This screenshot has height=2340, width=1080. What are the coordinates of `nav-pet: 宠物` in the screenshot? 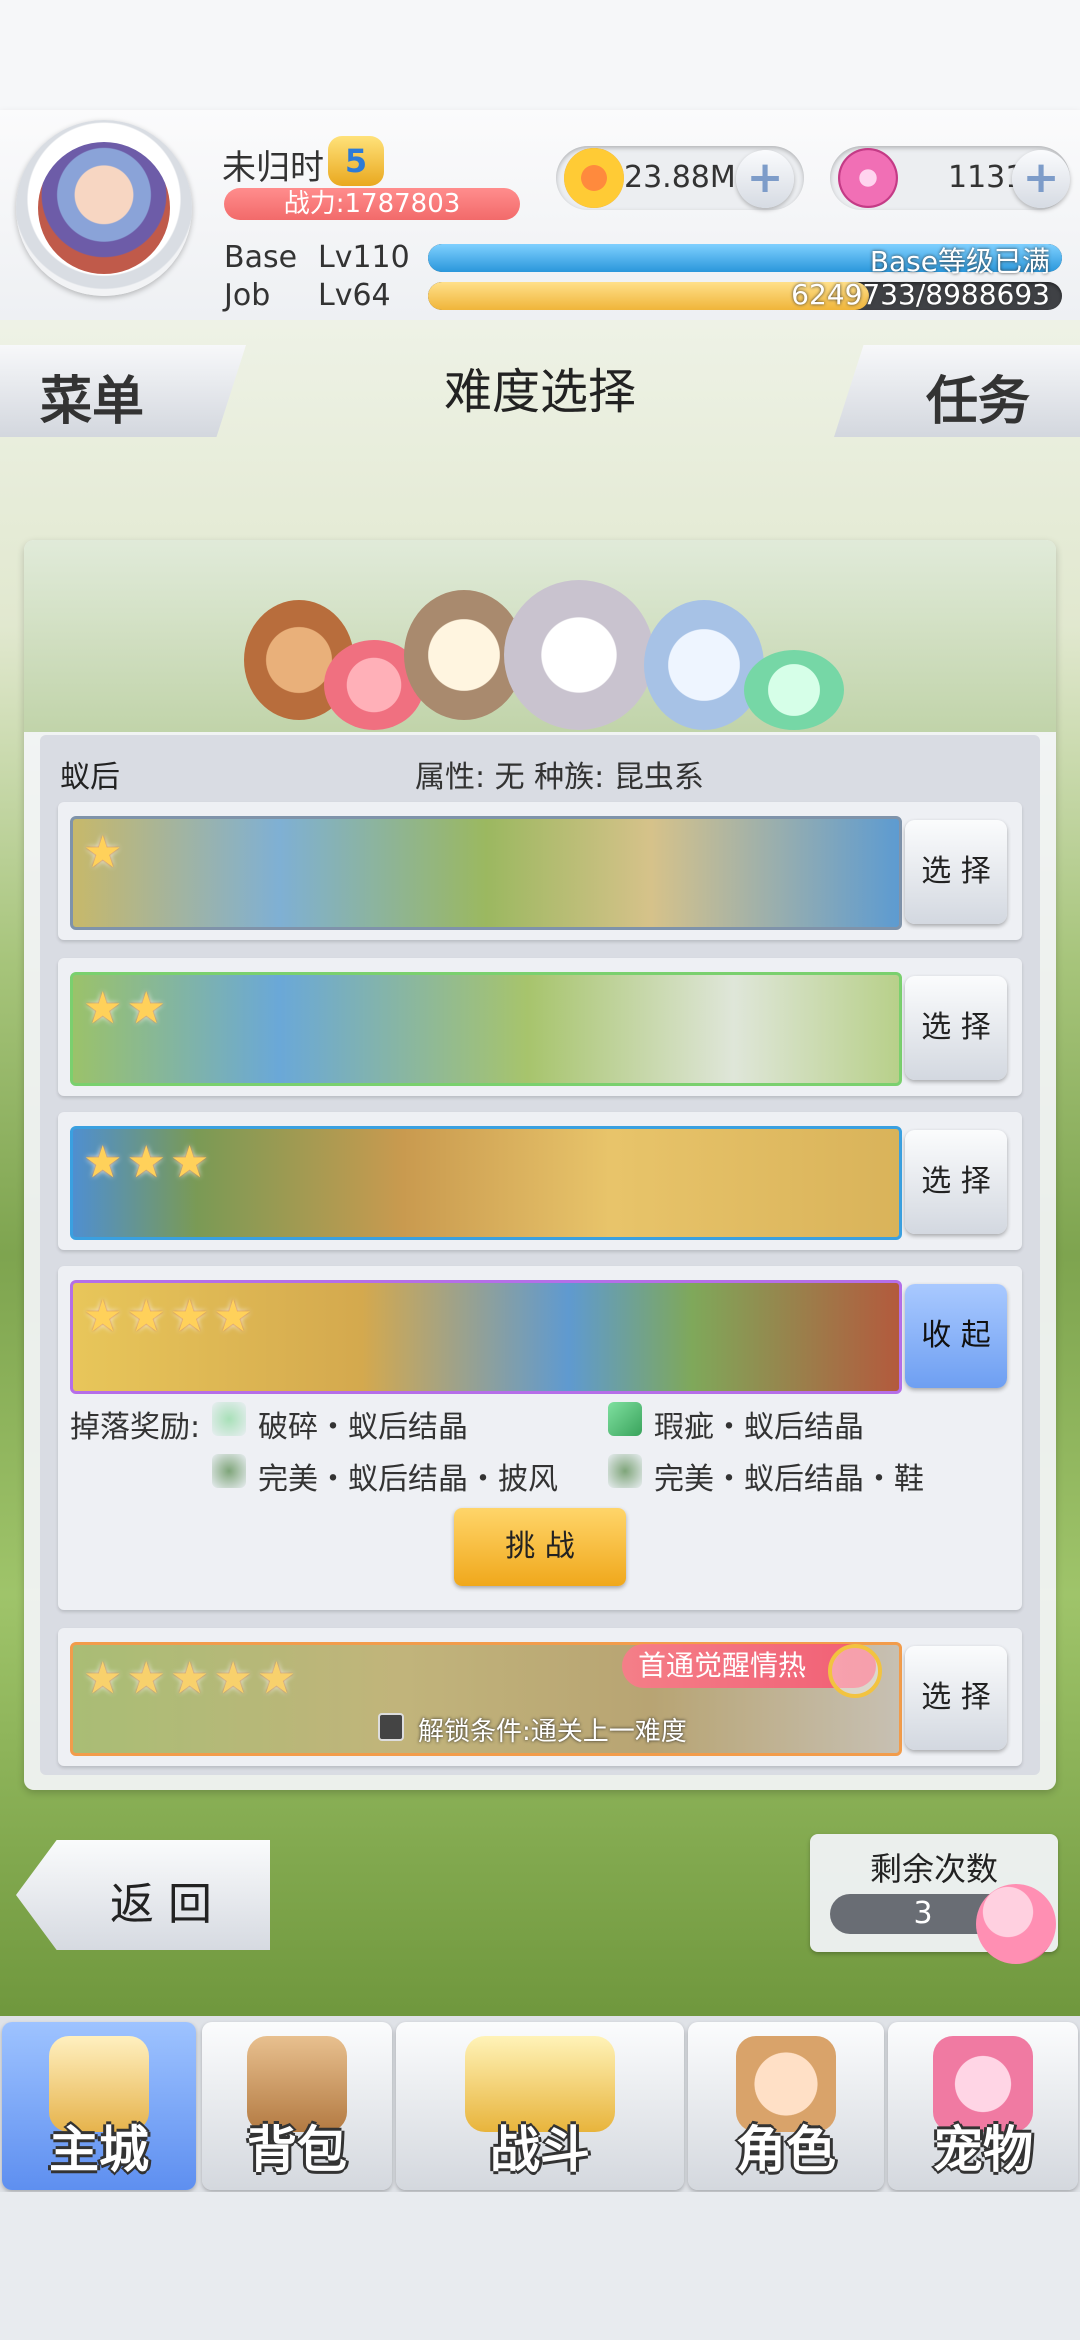 It's located at (983, 2106).